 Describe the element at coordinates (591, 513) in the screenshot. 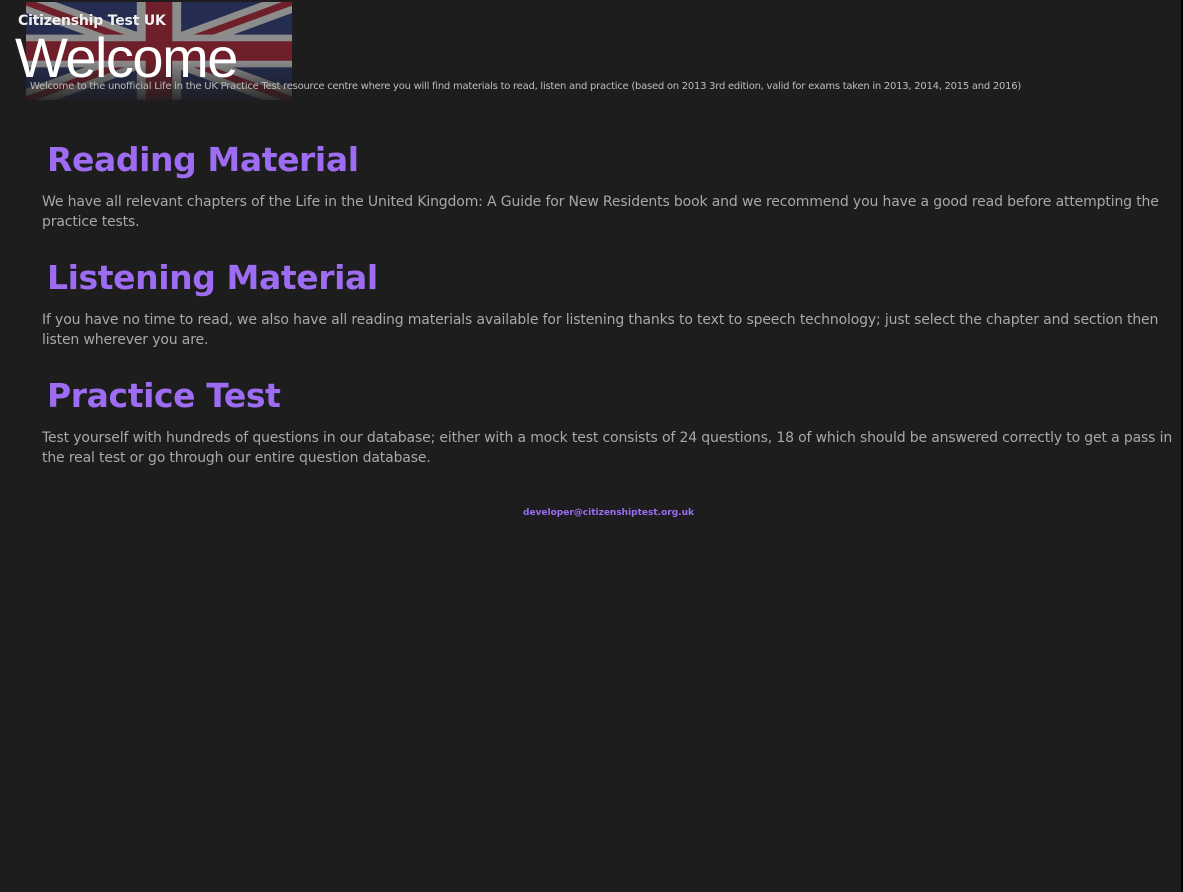

I see `developer-email-link: developer@citizenshiptest.org.uk` at that location.